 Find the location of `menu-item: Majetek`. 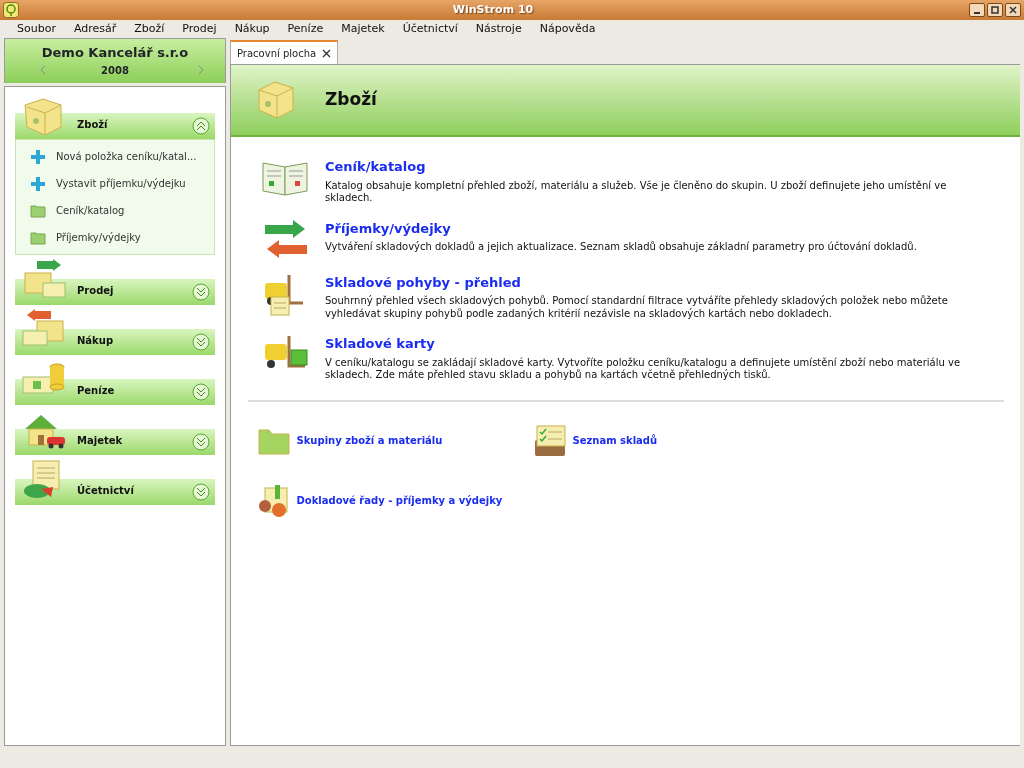

menu-item: Majetek is located at coordinates (363, 29).